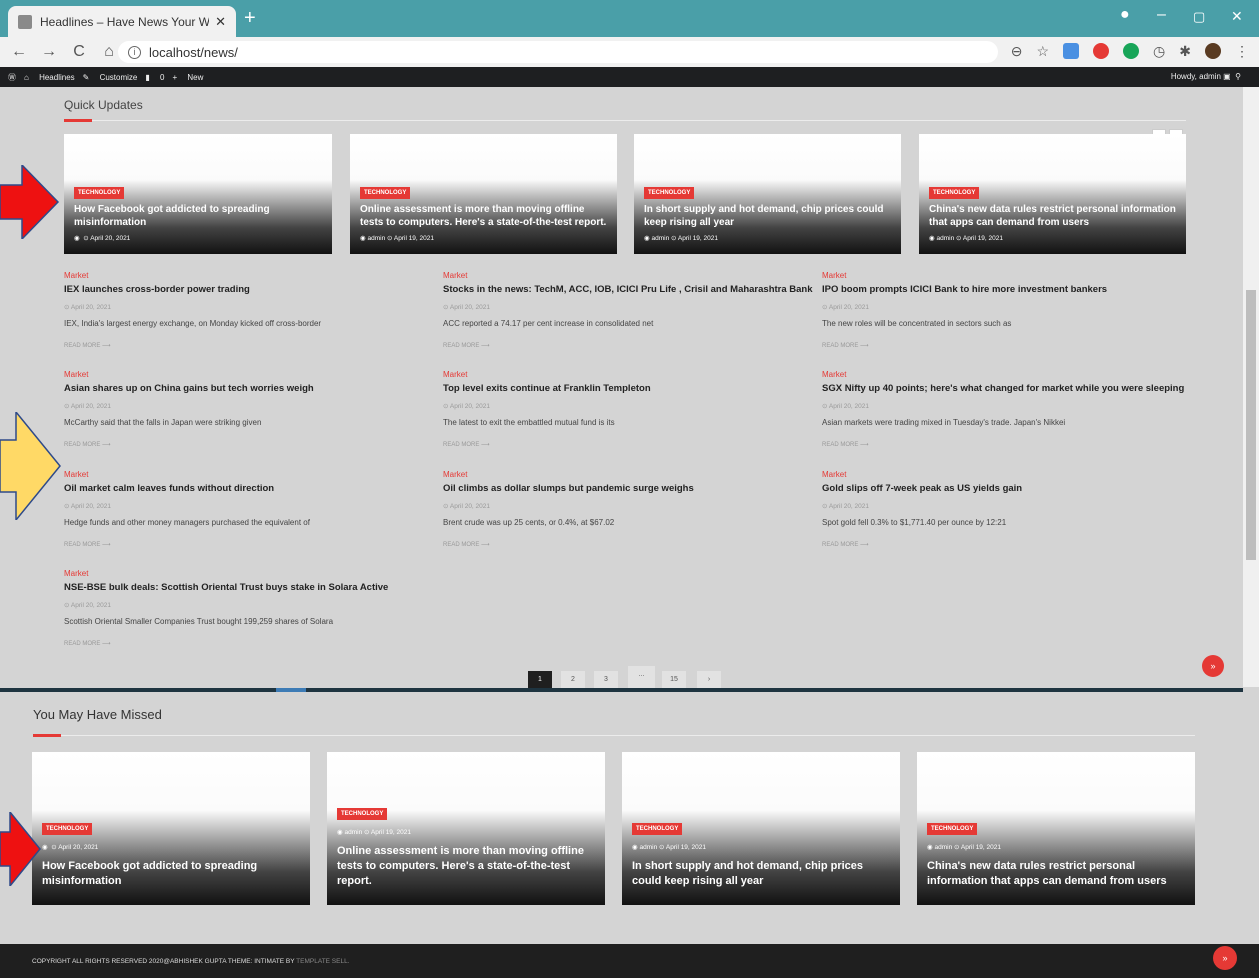  Describe the element at coordinates (1199, 17) in the screenshot. I see `maximize-button: ▢` at that location.